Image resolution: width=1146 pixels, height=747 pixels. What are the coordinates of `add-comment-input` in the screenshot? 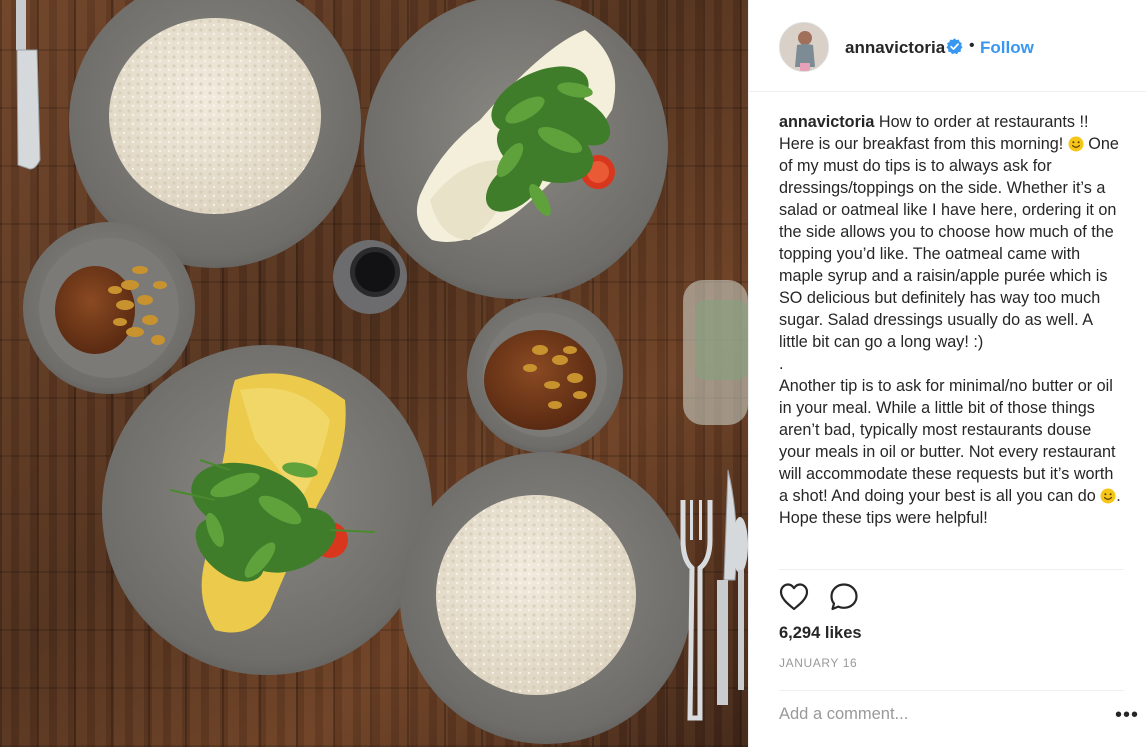 It's located at (939, 714).